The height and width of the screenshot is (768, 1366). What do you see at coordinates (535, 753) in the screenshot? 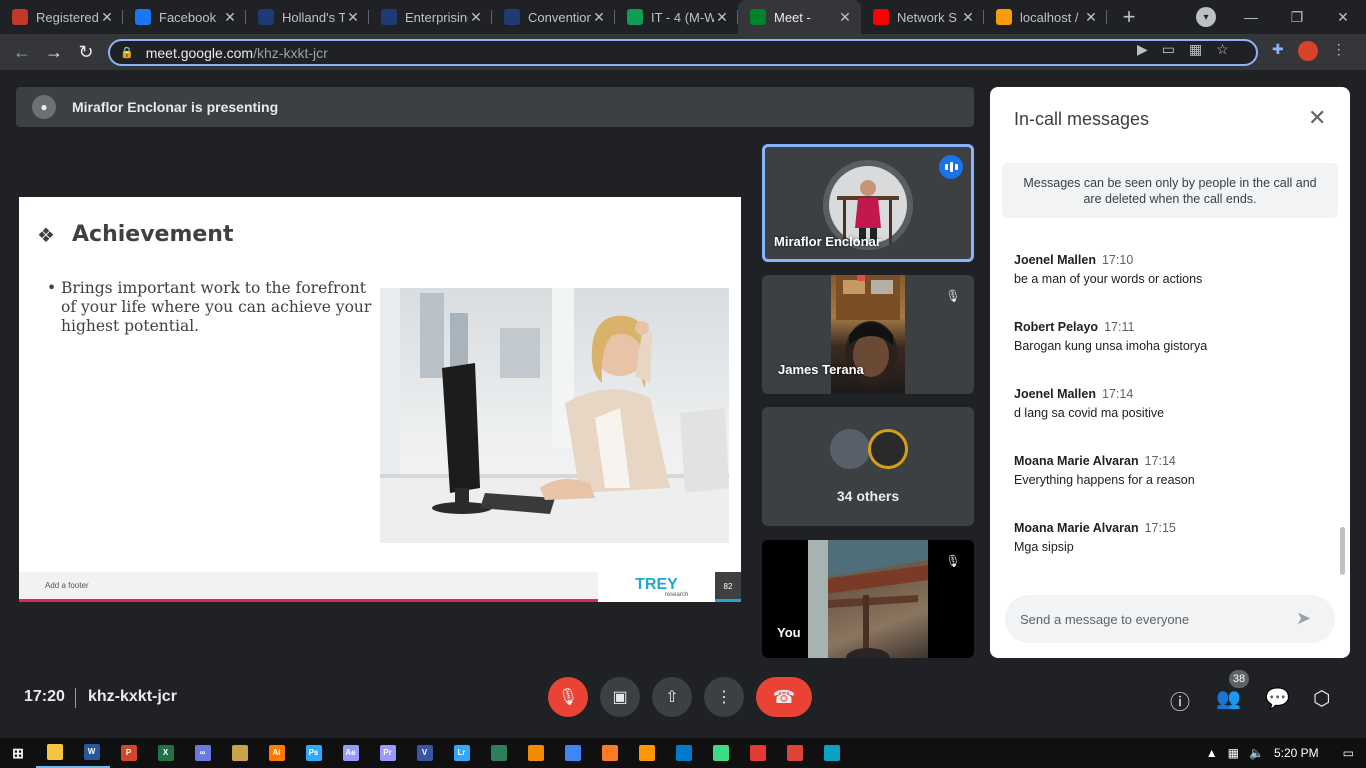
I see `taskbar-app-vlc` at bounding box center [535, 753].